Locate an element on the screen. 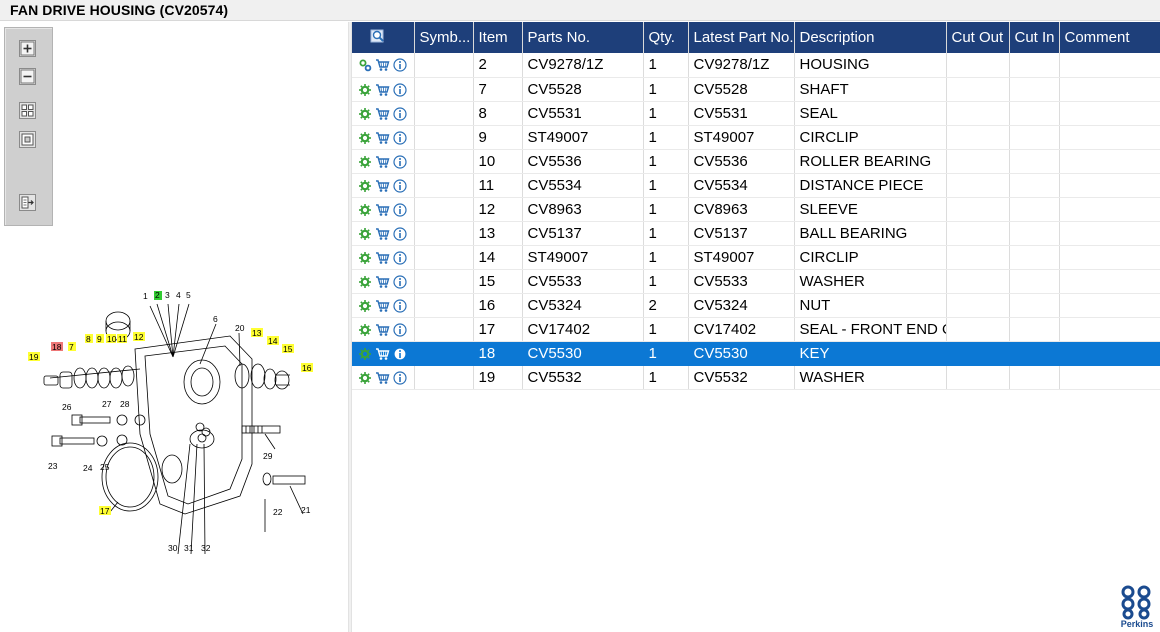 The height and width of the screenshot is (632, 1160). svg-text: 26 is located at coordinates (67, 407).